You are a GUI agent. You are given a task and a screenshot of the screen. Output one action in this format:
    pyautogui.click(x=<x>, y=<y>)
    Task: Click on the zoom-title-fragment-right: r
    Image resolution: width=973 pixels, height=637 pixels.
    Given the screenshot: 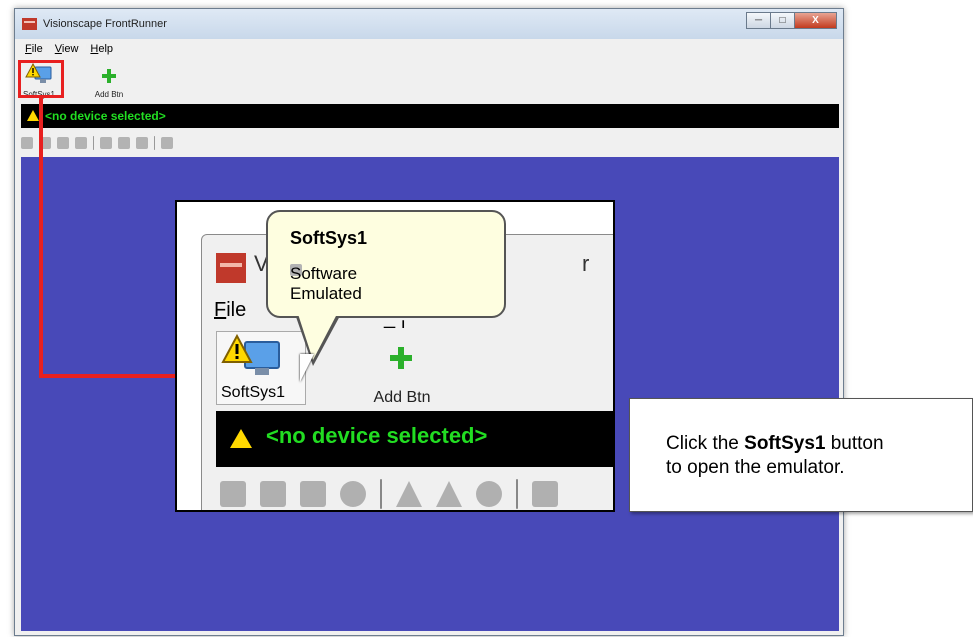 What is the action you would take?
    pyautogui.click(x=586, y=263)
    